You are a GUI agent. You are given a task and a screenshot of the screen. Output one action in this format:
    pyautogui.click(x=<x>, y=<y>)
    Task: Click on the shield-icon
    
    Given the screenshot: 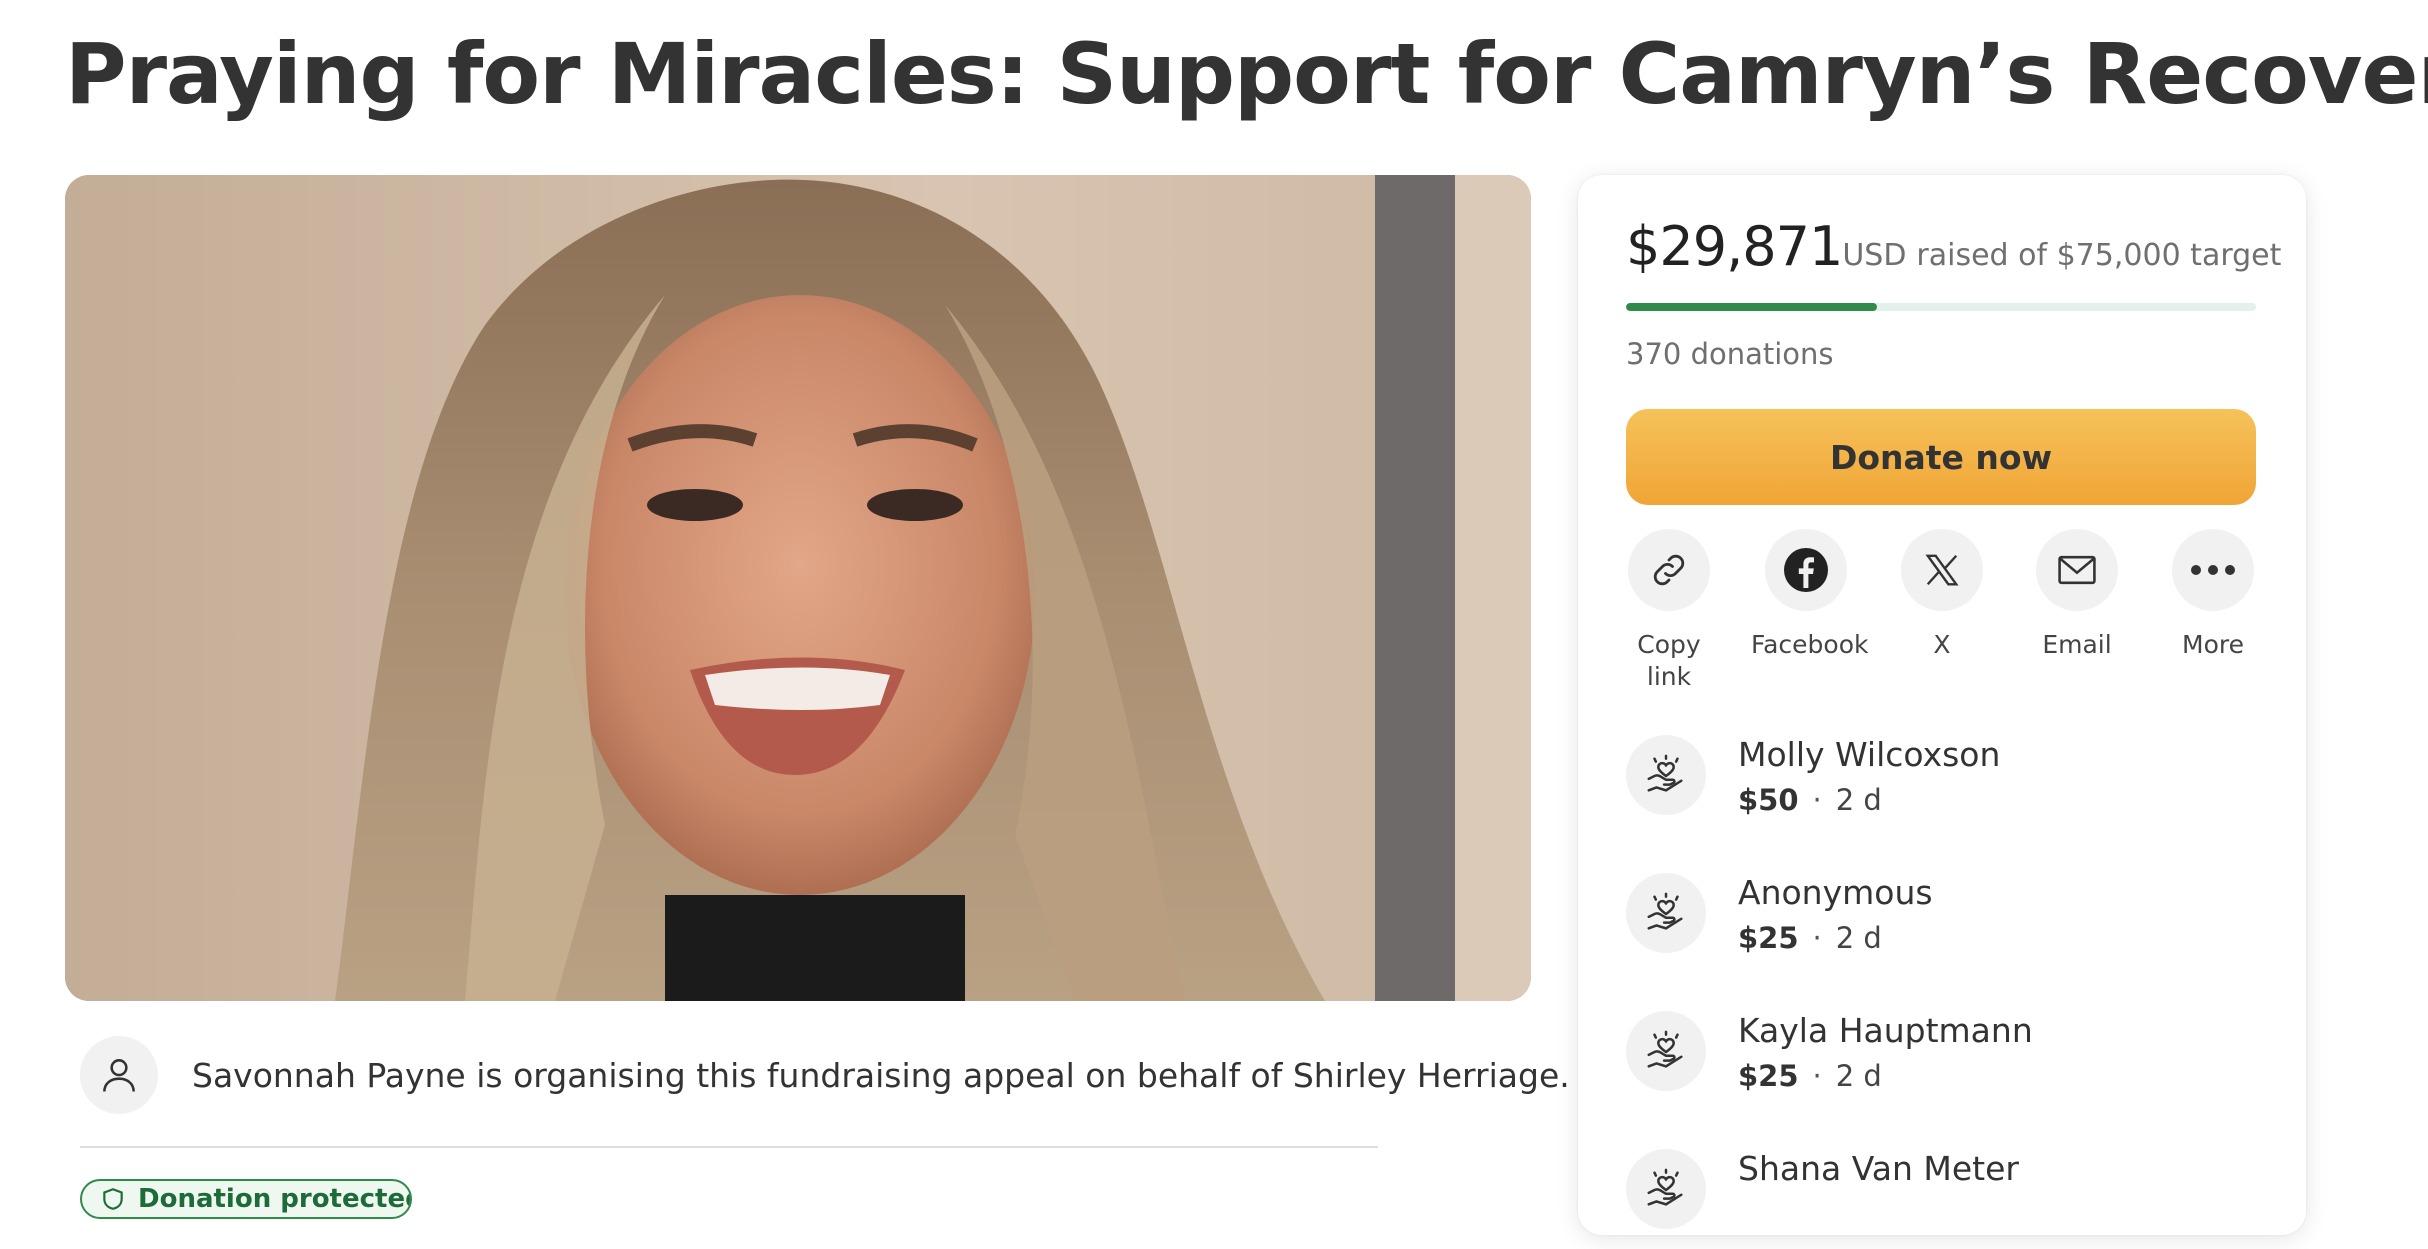 What is the action you would take?
    pyautogui.click(x=113, y=1199)
    